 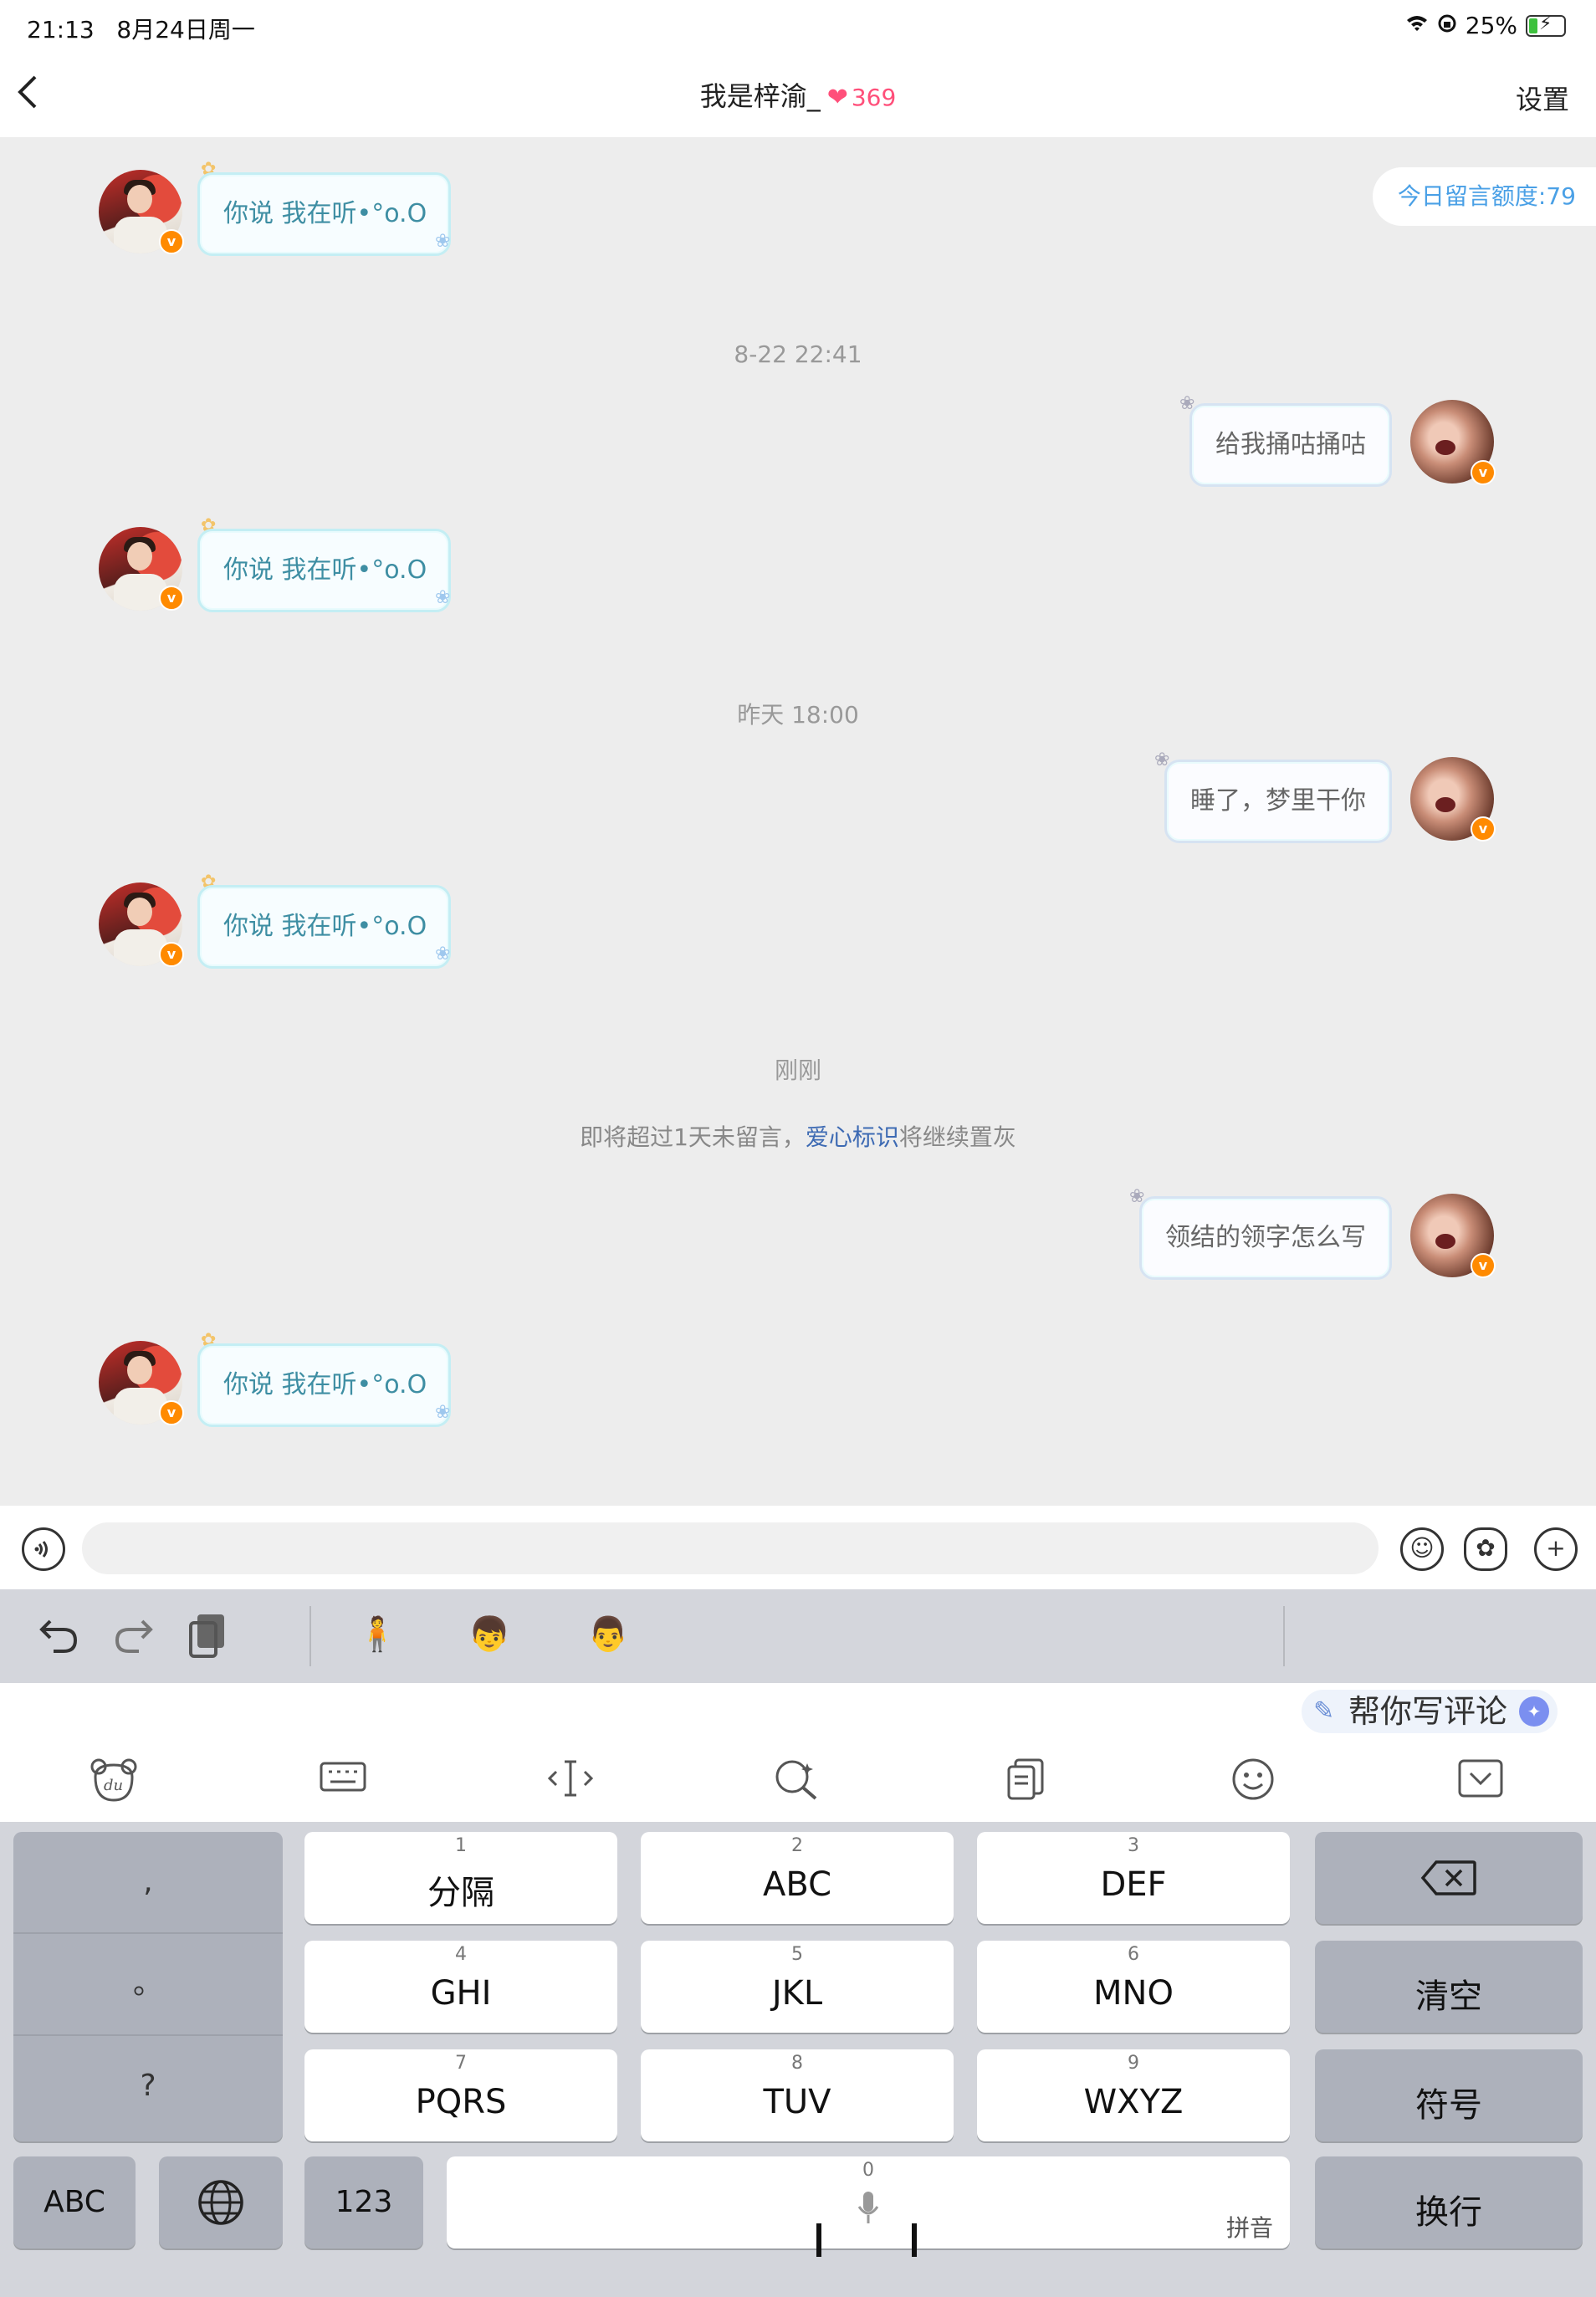 I want to click on plus-icon: +, so click(x=1556, y=1549).